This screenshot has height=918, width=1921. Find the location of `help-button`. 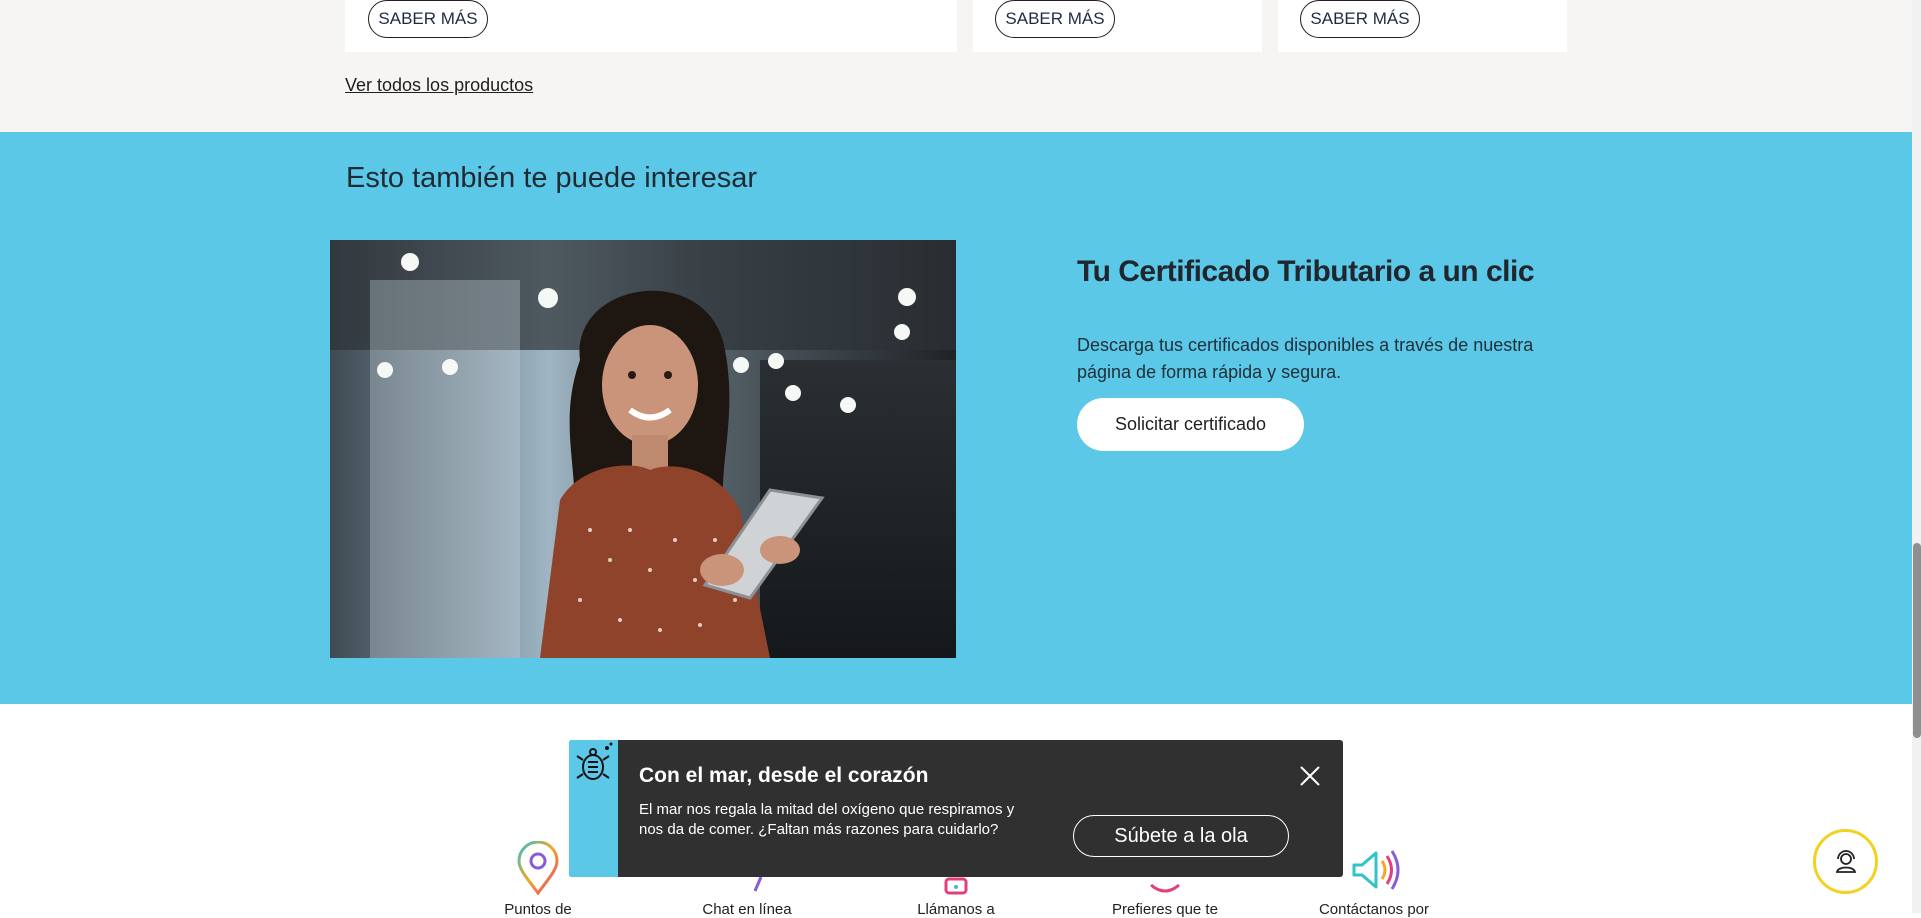

help-button is located at coordinates (1845, 861).